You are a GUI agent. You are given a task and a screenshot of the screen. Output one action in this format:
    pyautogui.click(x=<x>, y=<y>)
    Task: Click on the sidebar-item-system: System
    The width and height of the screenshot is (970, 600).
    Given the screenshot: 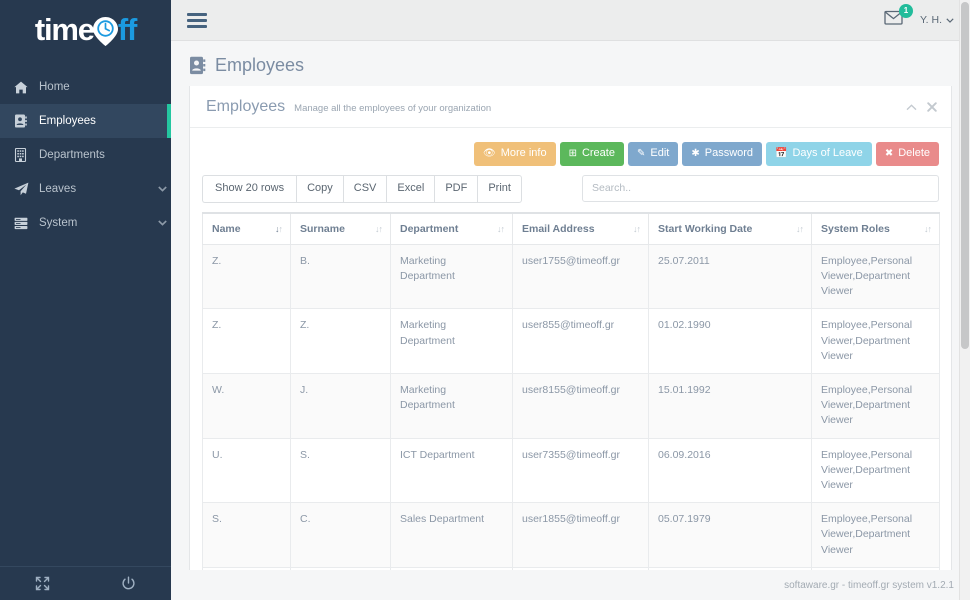 What is the action you would take?
    pyautogui.click(x=85, y=223)
    